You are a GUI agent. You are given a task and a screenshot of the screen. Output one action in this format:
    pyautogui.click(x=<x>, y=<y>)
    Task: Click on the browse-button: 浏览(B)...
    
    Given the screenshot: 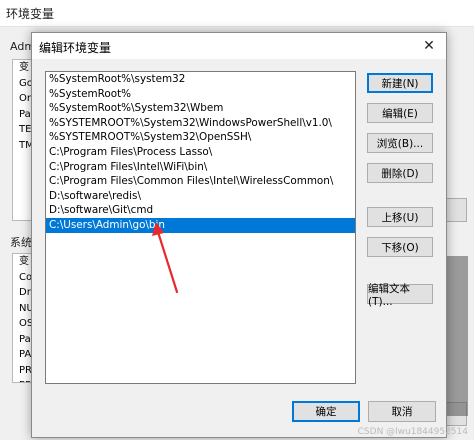 What is the action you would take?
    pyautogui.click(x=400, y=143)
    